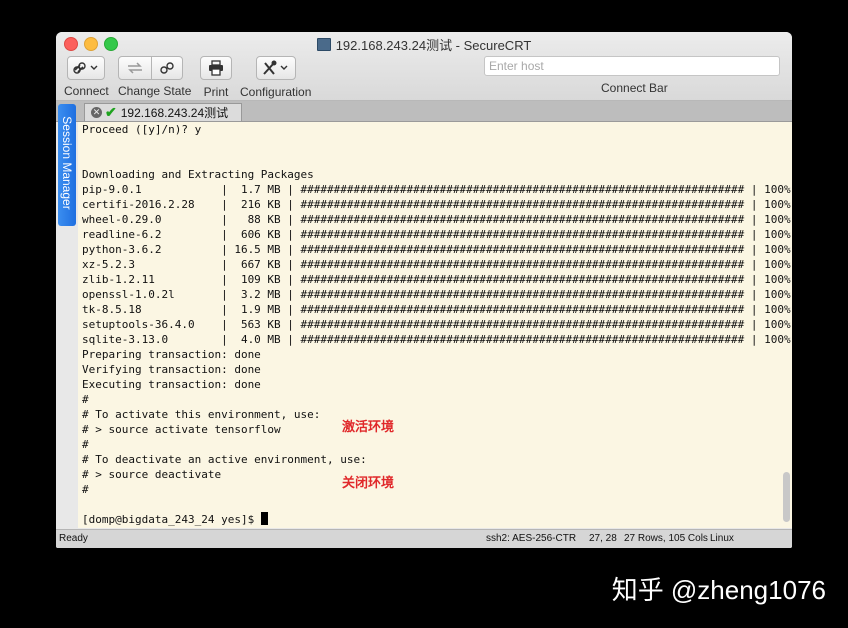 The width and height of the screenshot is (848, 628). I want to click on configuration-label: Configuration, so click(276, 92).